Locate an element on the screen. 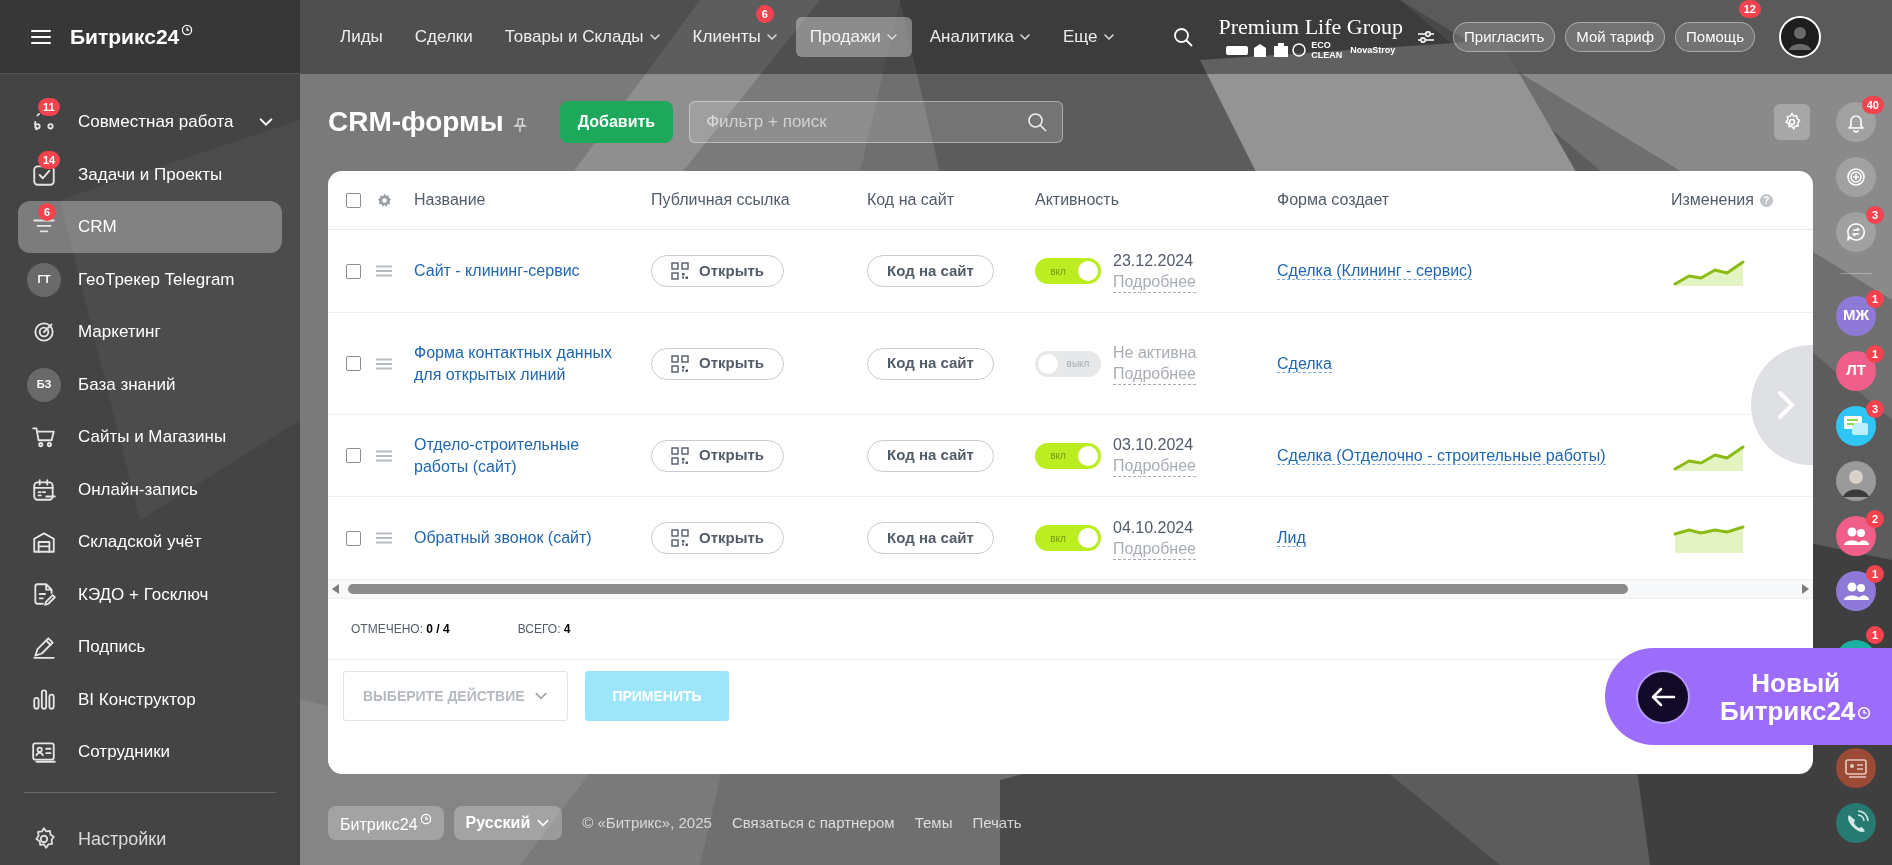 The width and height of the screenshot is (1892, 865). header-button: Мой тариф is located at coordinates (1615, 37).